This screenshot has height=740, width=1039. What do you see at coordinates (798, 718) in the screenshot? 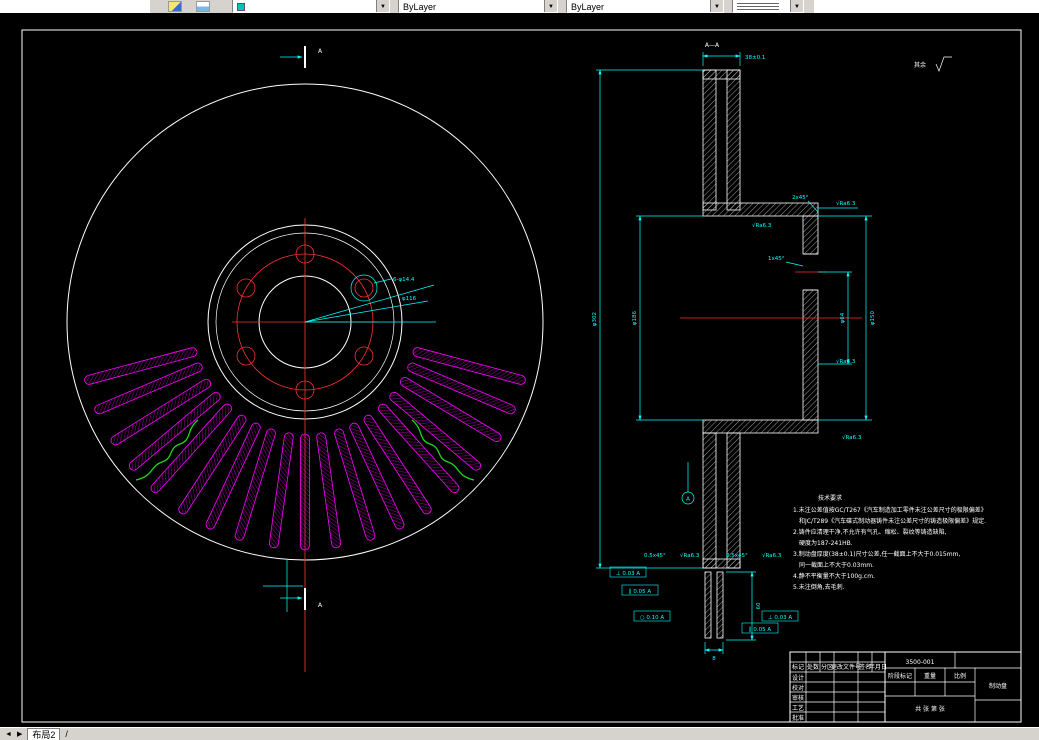
I see `tb-sig: 批准` at bounding box center [798, 718].